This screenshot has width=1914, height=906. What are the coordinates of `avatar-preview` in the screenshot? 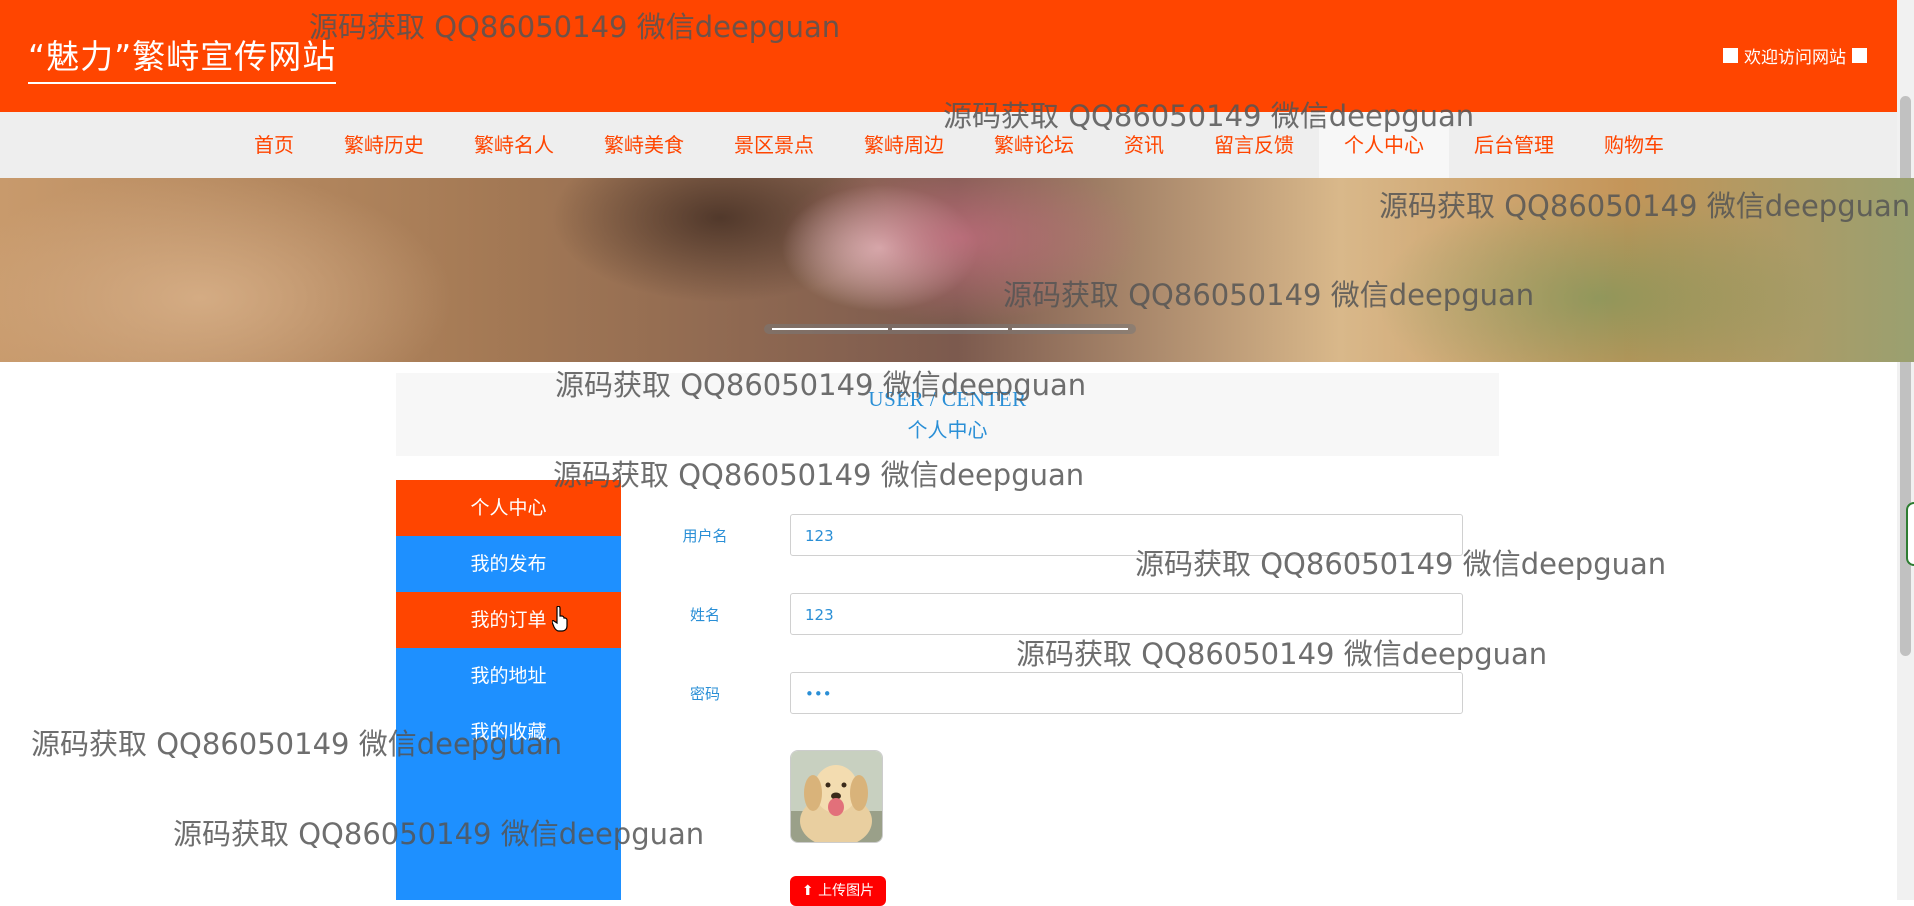 It's located at (836, 796).